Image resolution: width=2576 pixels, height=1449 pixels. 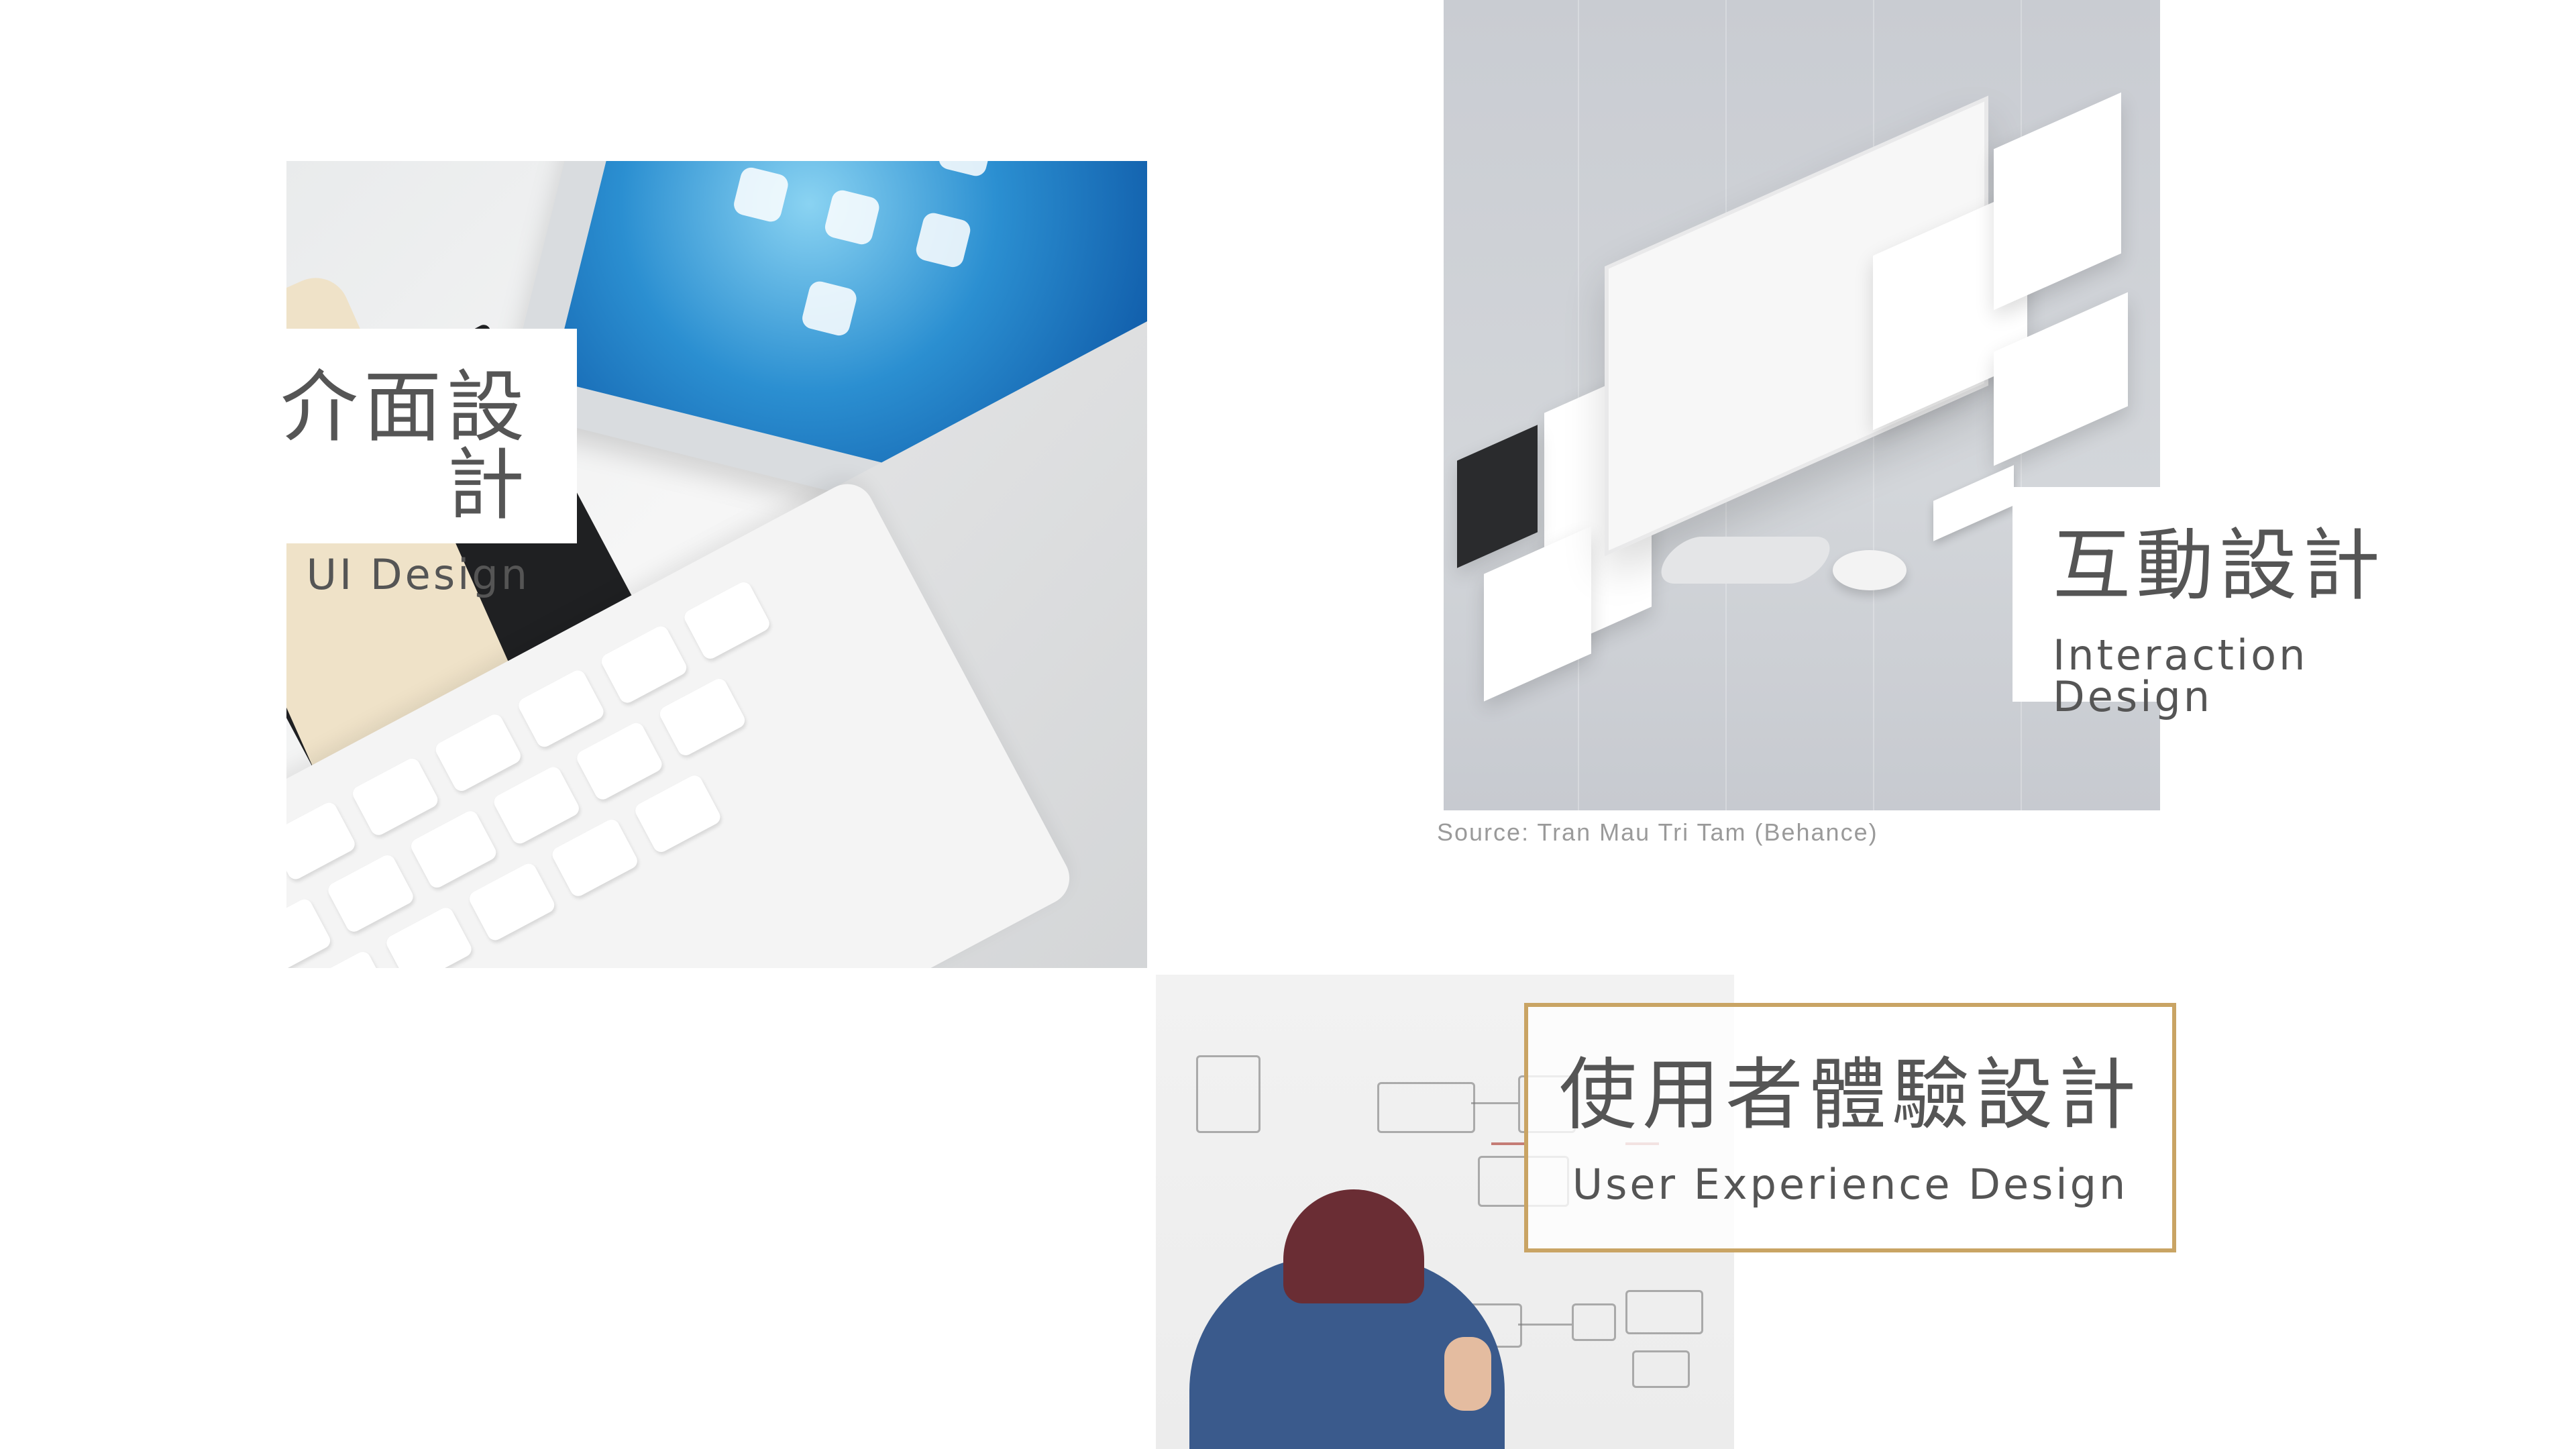 What do you see at coordinates (2180, 676) in the screenshot?
I see `interaction-design-title-en: Interaction Design` at bounding box center [2180, 676].